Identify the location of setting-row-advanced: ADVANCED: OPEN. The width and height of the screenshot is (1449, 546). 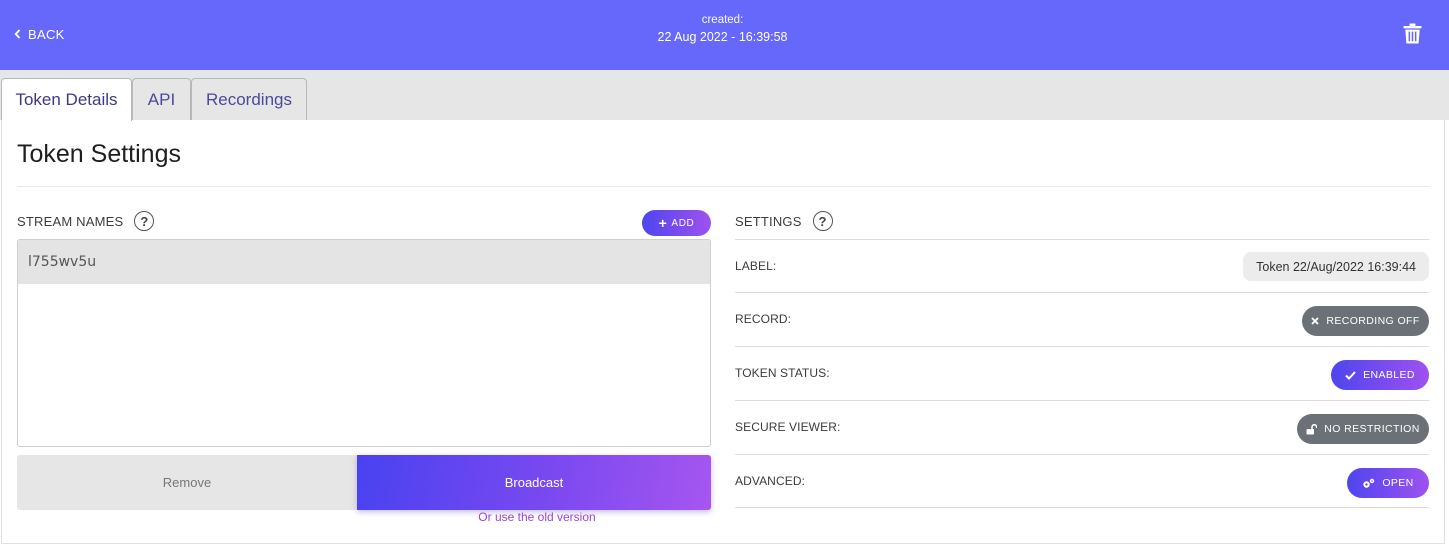
(1082, 481).